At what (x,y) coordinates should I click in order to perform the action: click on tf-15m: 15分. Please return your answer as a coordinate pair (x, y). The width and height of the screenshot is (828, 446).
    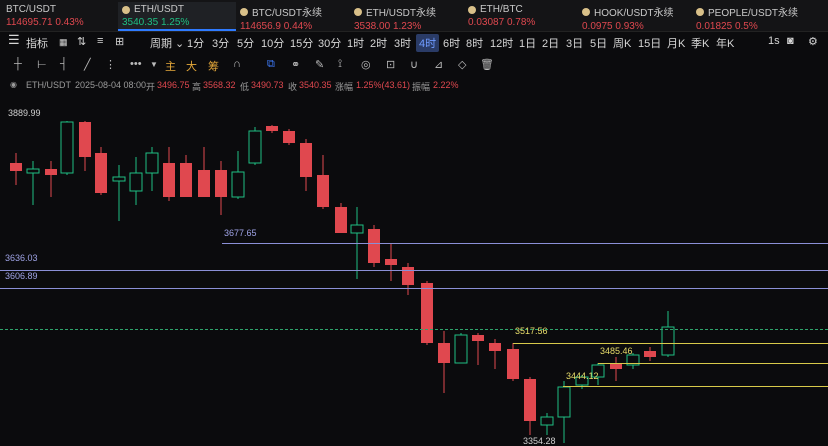
    Looking at the image, I should click on (301, 43).